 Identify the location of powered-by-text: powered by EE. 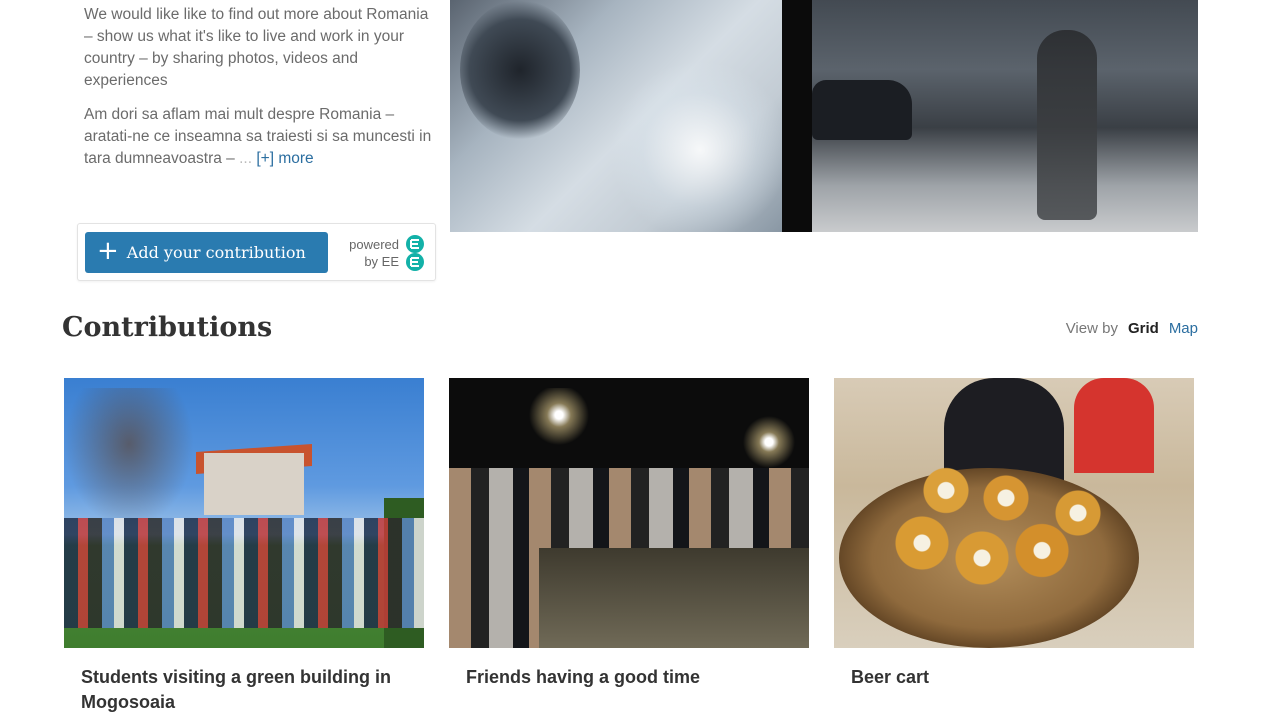
(368, 253).